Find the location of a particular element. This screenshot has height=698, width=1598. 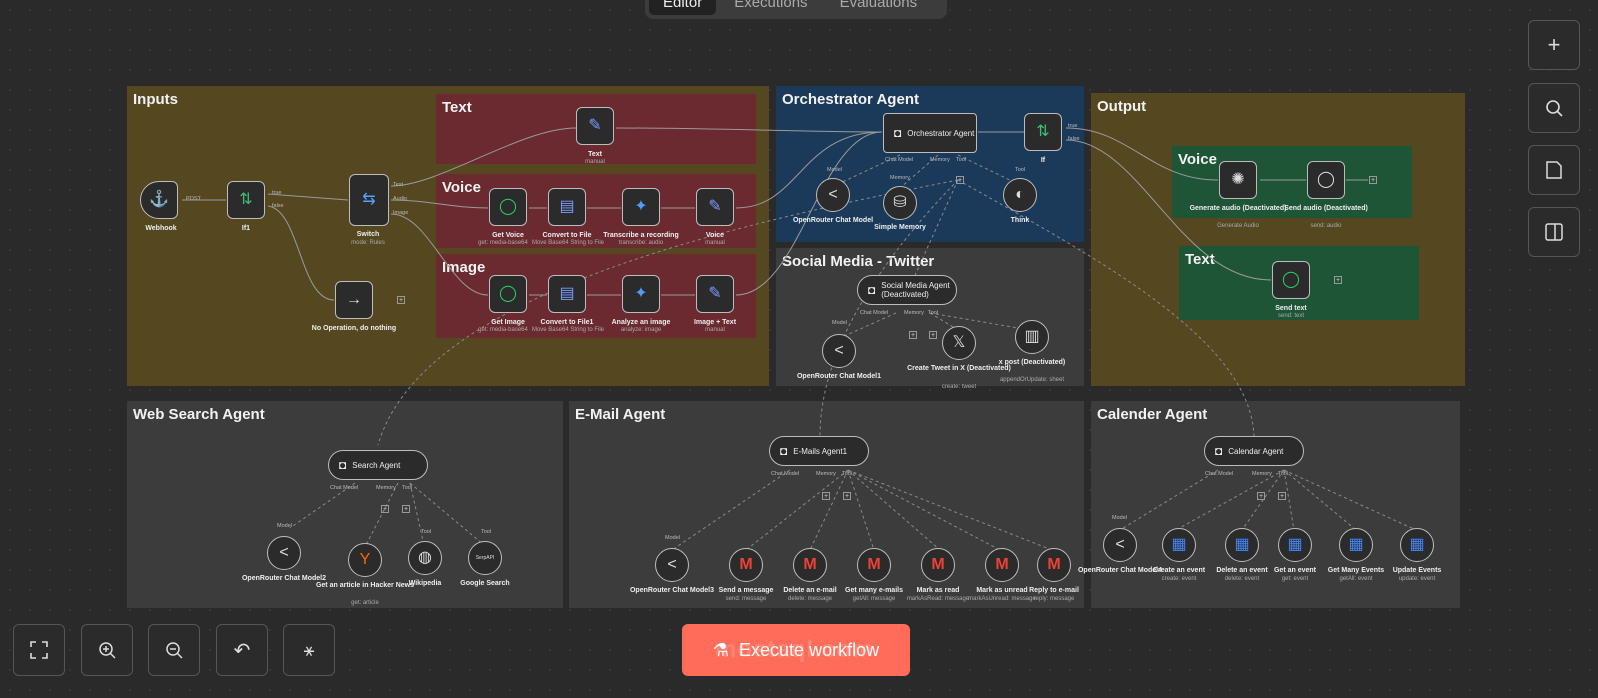

get-image-node: ◯ is located at coordinates (508, 294).